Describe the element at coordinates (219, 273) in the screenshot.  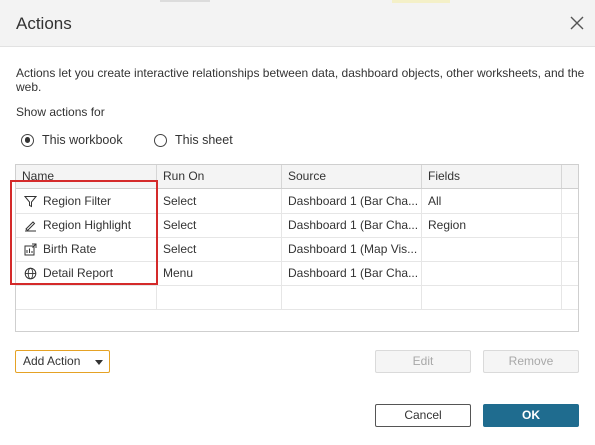
I see `run-on-cell: Menu` at that location.